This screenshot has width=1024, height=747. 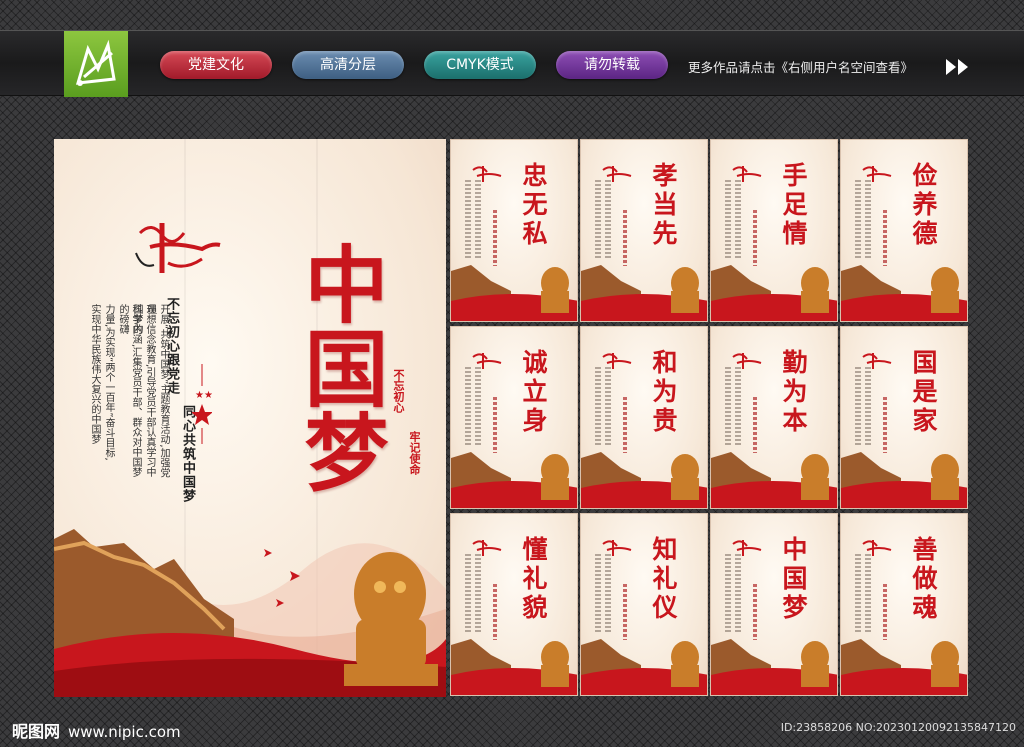 I want to click on poster-title: 手足情, so click(x=793, y=205).